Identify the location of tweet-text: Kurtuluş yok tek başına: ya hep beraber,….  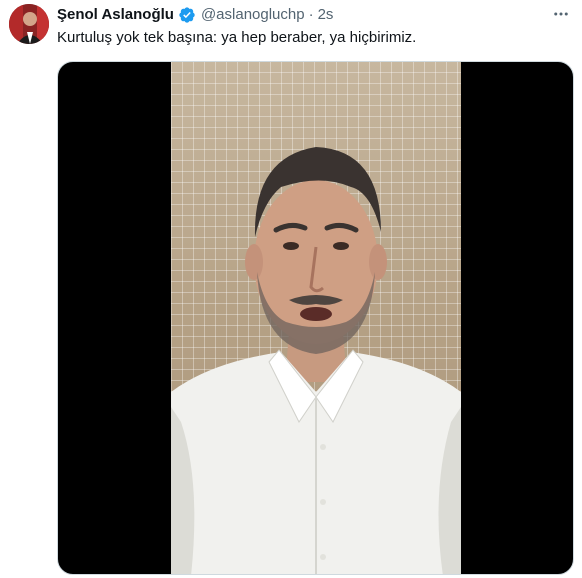
(237, 37).